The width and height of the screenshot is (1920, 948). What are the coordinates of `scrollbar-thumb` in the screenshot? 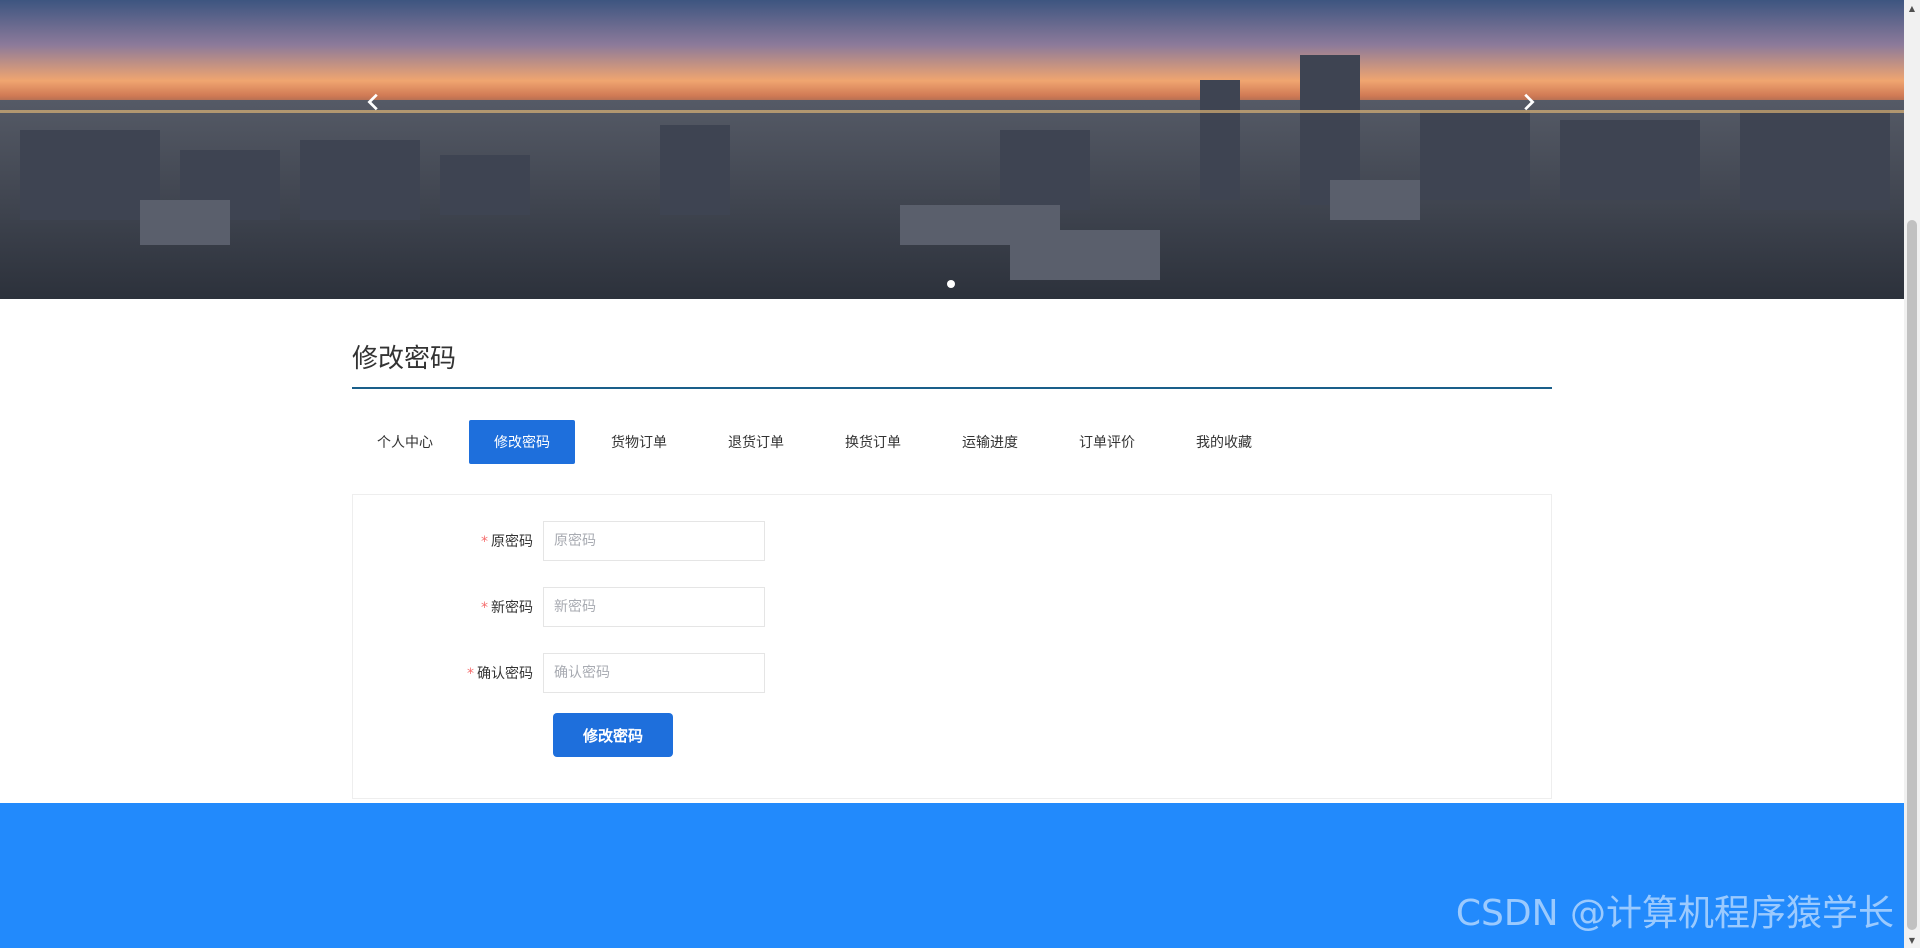 It's located at (1912, 575).